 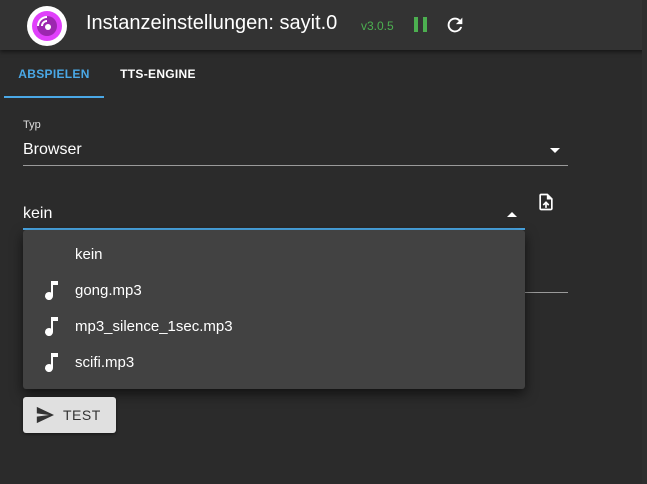 I want to click on menu-item-label: scifi.mp3, so click(x=105, y=362).